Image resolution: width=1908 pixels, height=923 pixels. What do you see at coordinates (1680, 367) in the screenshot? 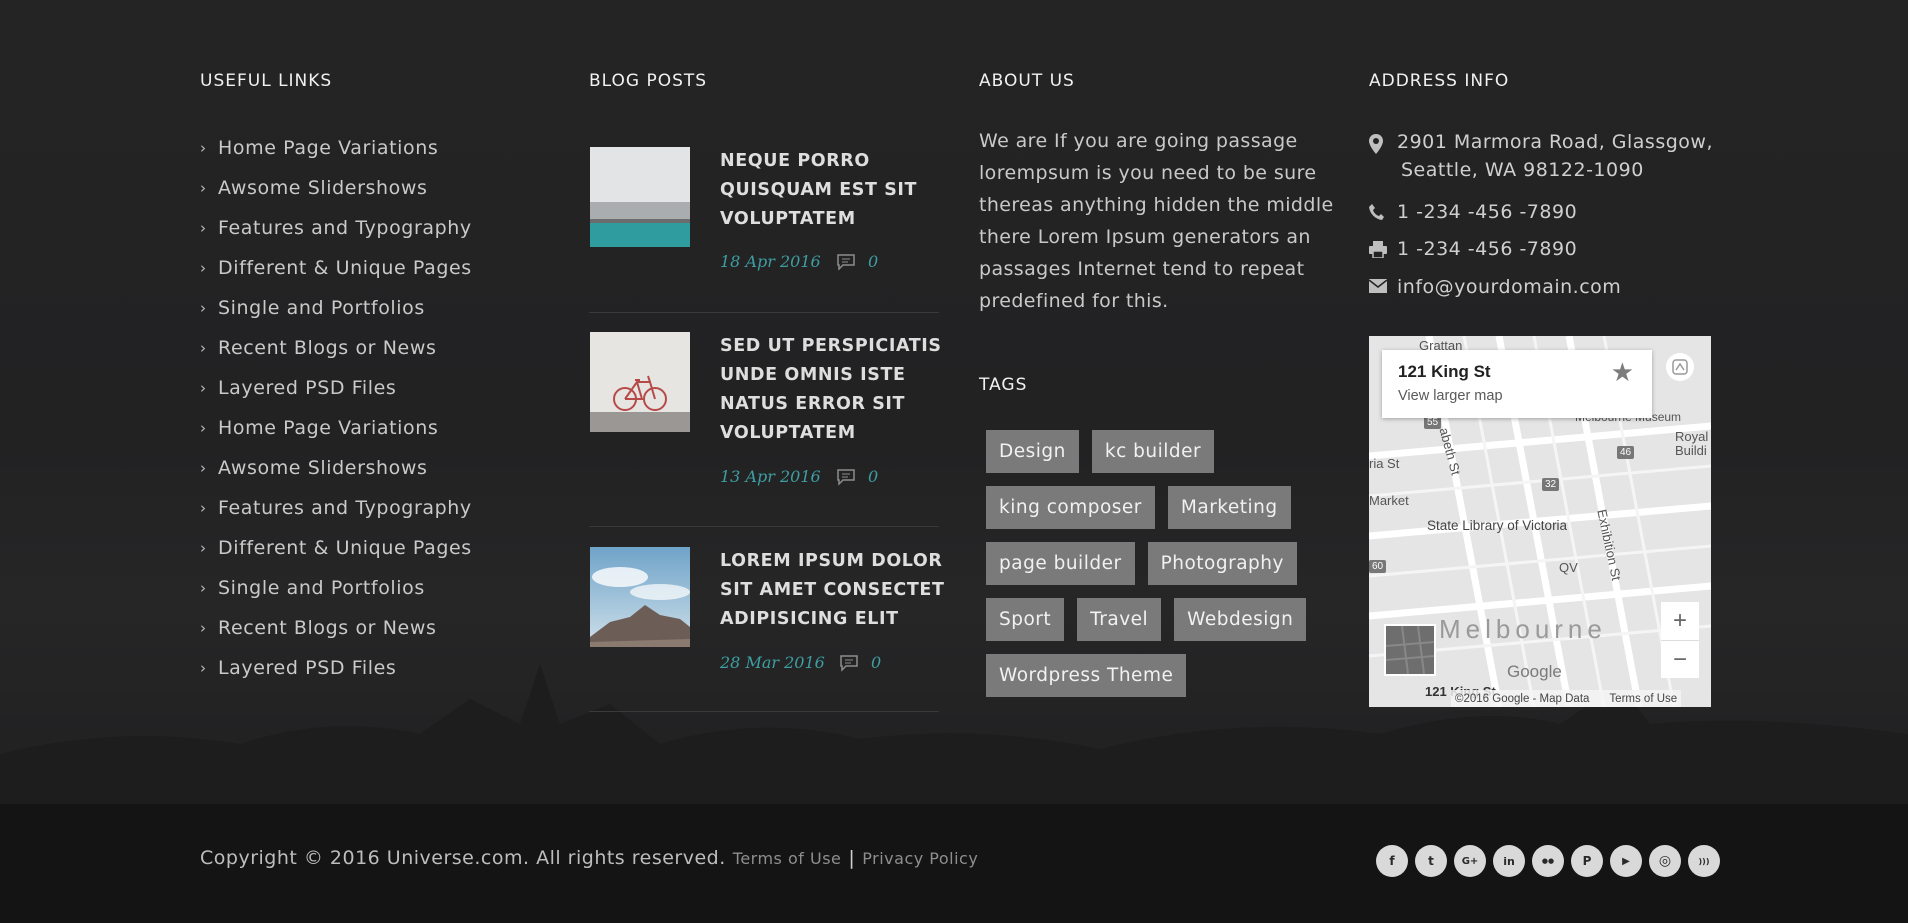
I see `directions-icon` at bounding box center [1680, 367].